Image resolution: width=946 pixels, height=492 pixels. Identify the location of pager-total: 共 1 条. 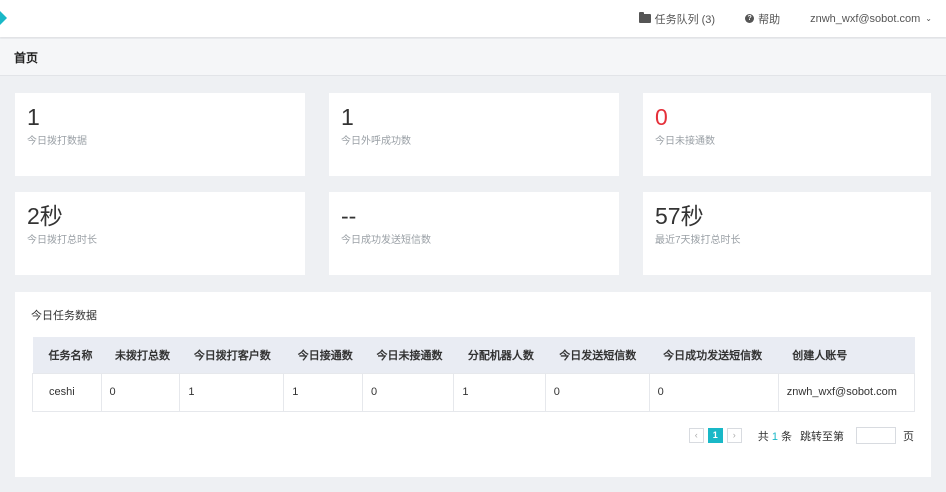
(775, 436).